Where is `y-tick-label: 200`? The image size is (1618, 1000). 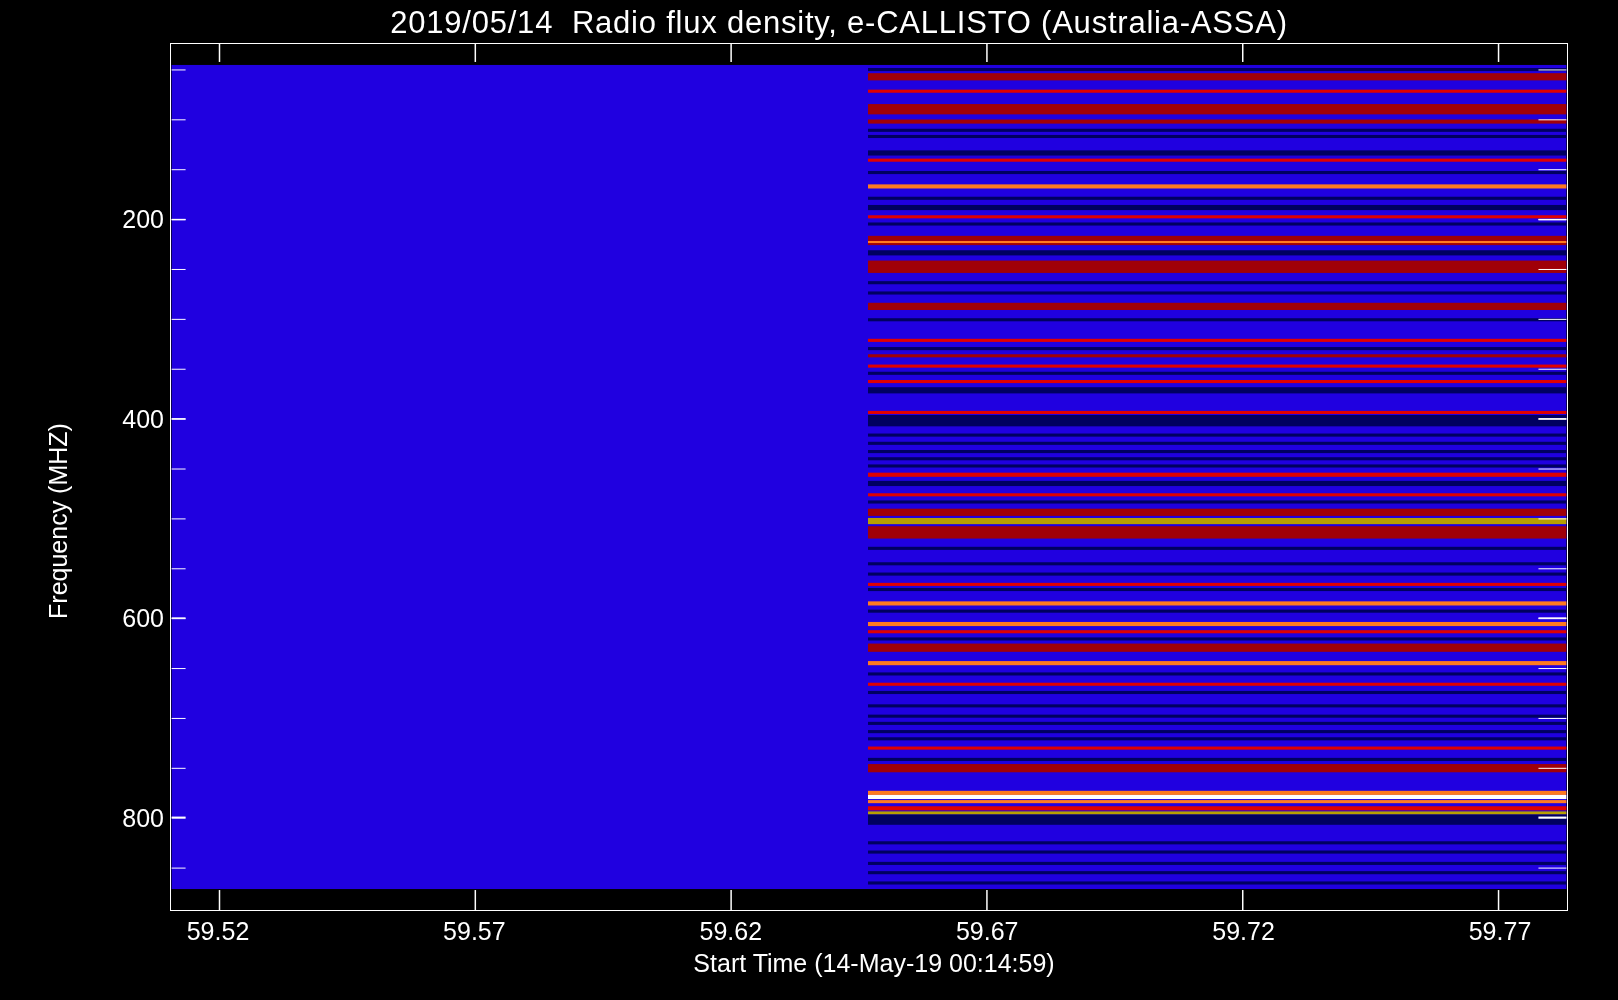
y-tick-label: 200 is located at coordinates (143, 219).